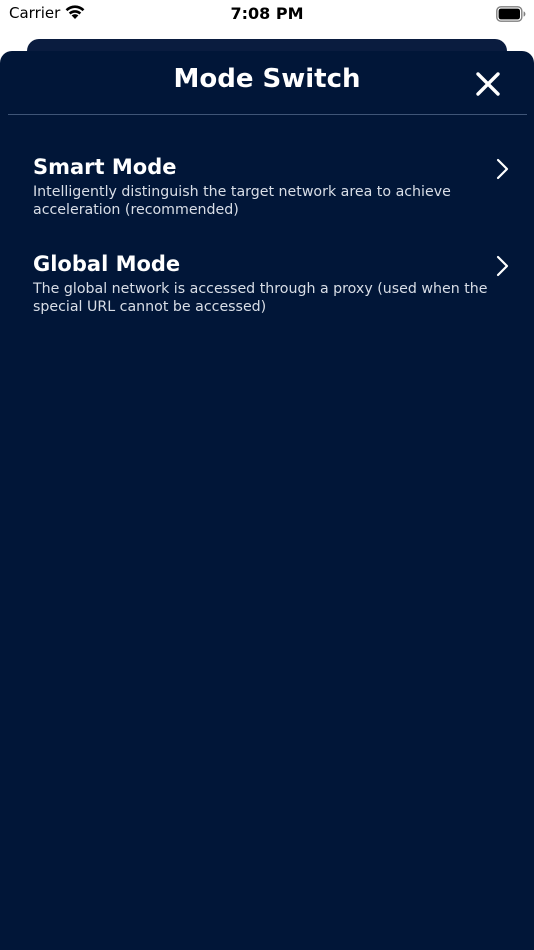 This screenshot has width=534, height=950. What do you see at coordinates (105, 167) in the screenshot?
I see `mode-title: Smart Mode` at bounding box center [105, 167].